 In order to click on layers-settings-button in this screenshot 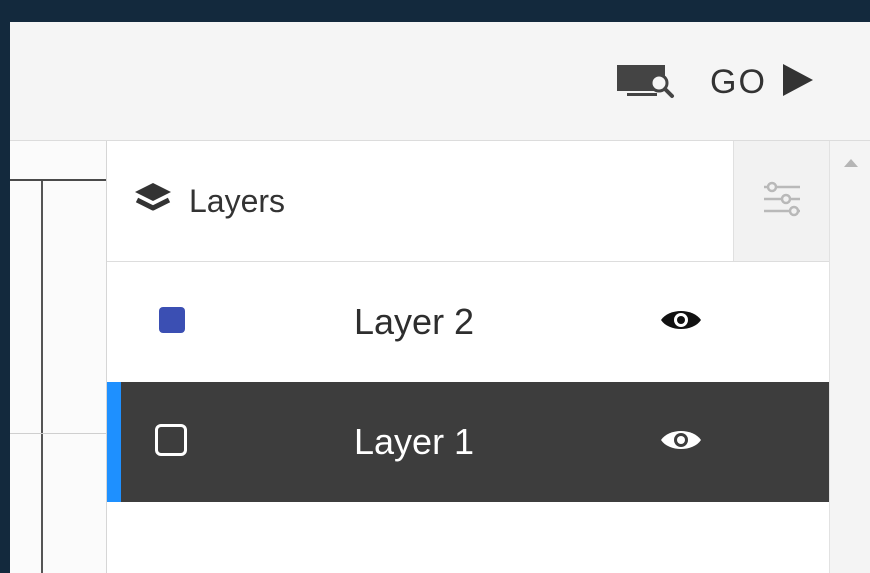, I will do `click(781, 201)`.